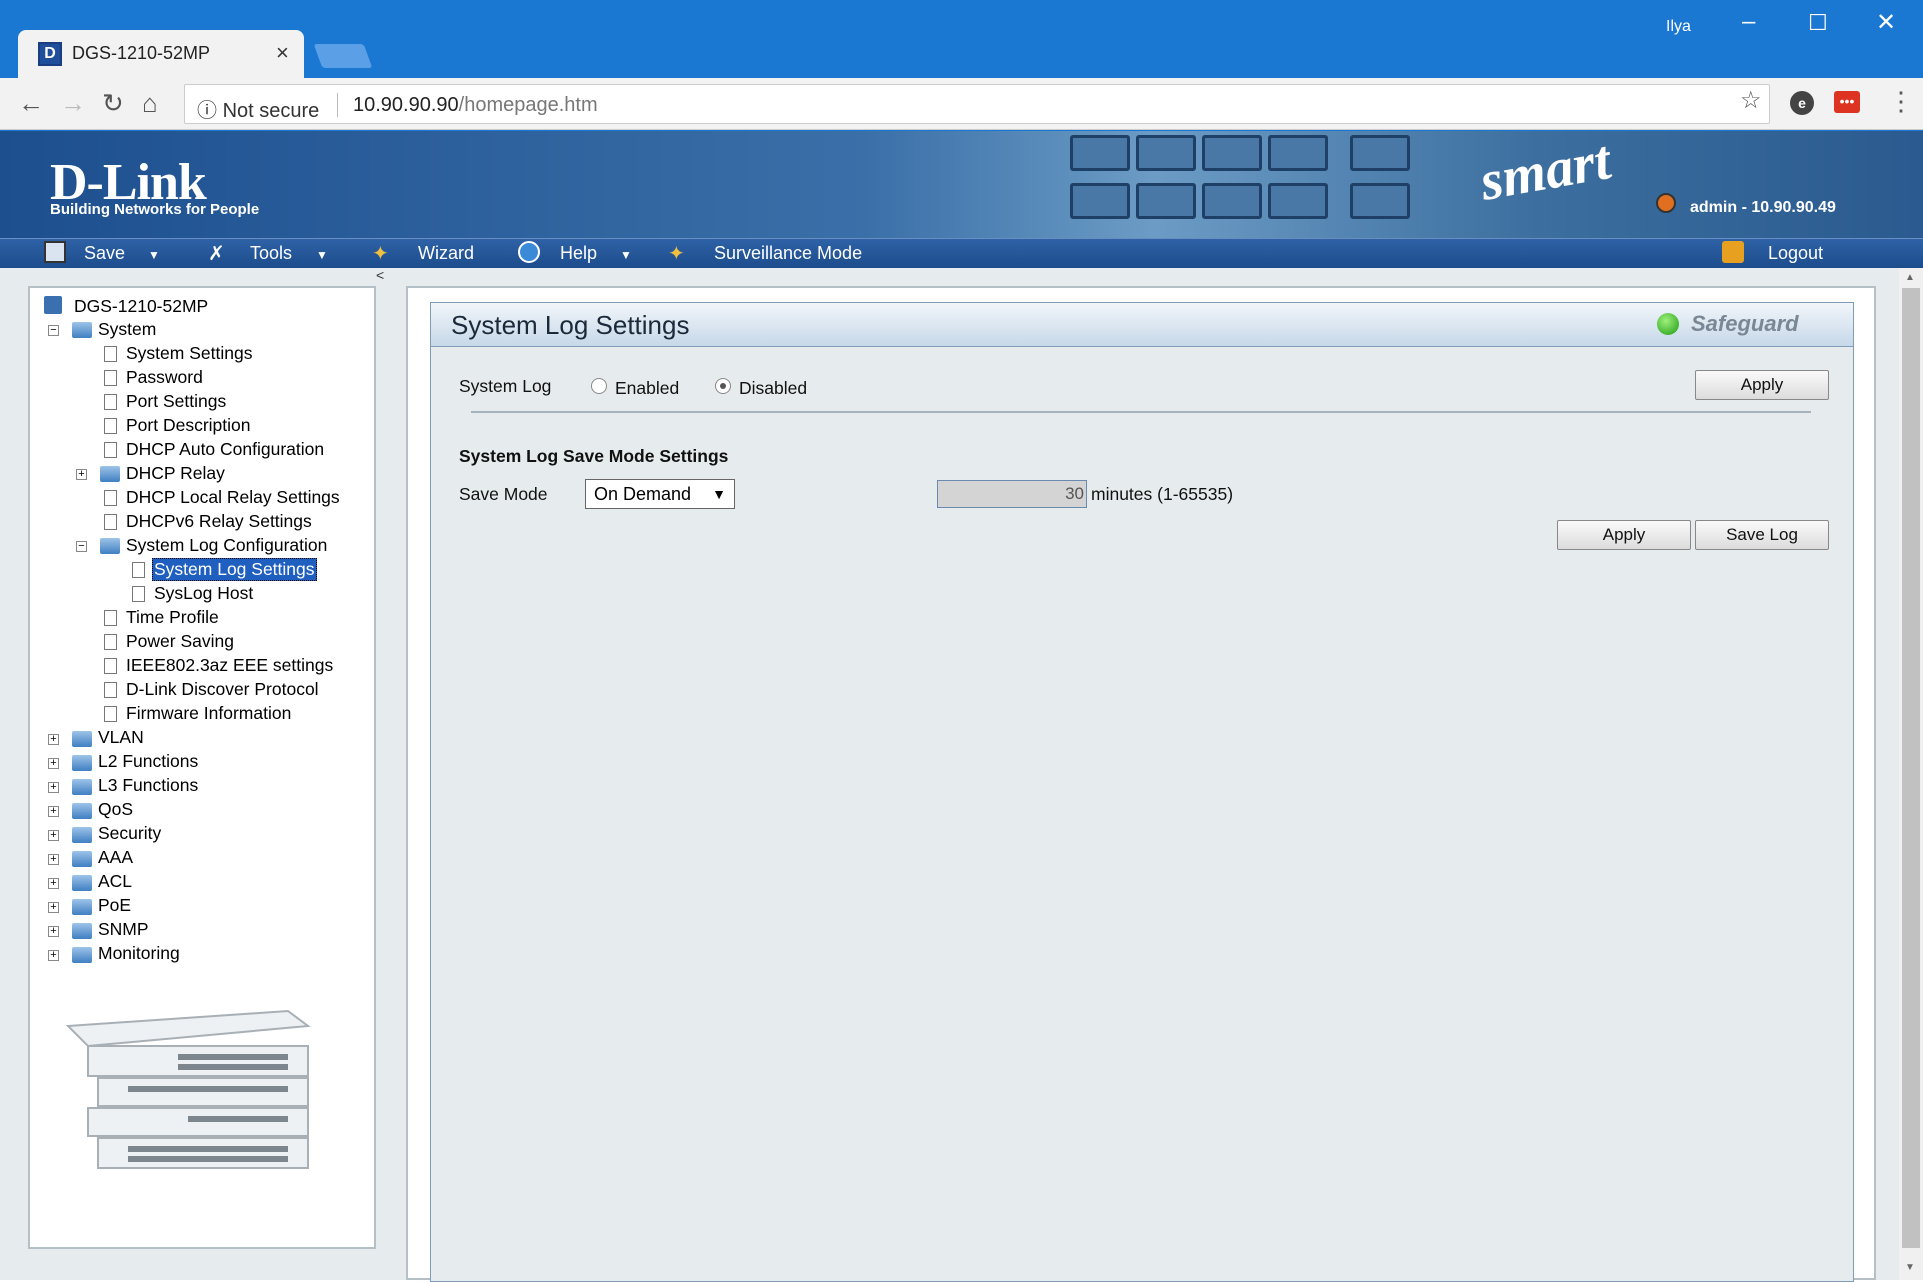  Describe the element at coordinates (225, 449) in the screenshot. I see `tree-item-dhcp-auto-config: DHCP Auto Configuration` at that location.